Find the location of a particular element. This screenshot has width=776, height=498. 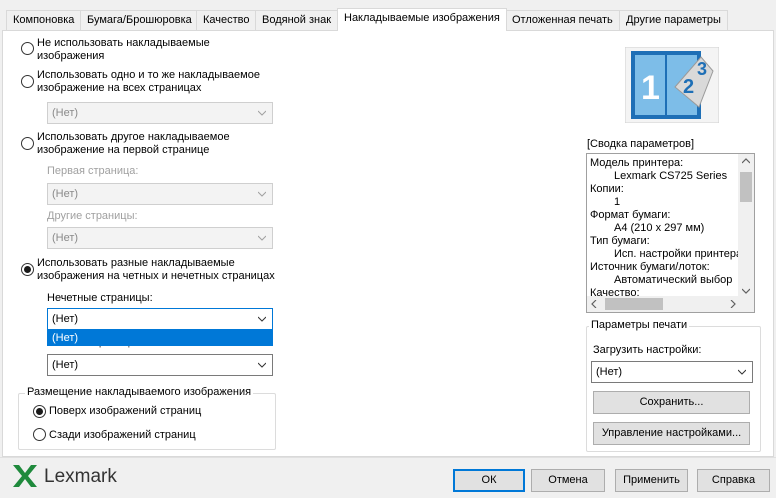

tab-held-jobs: Отложенная печать is located at coordinates (562, 20).